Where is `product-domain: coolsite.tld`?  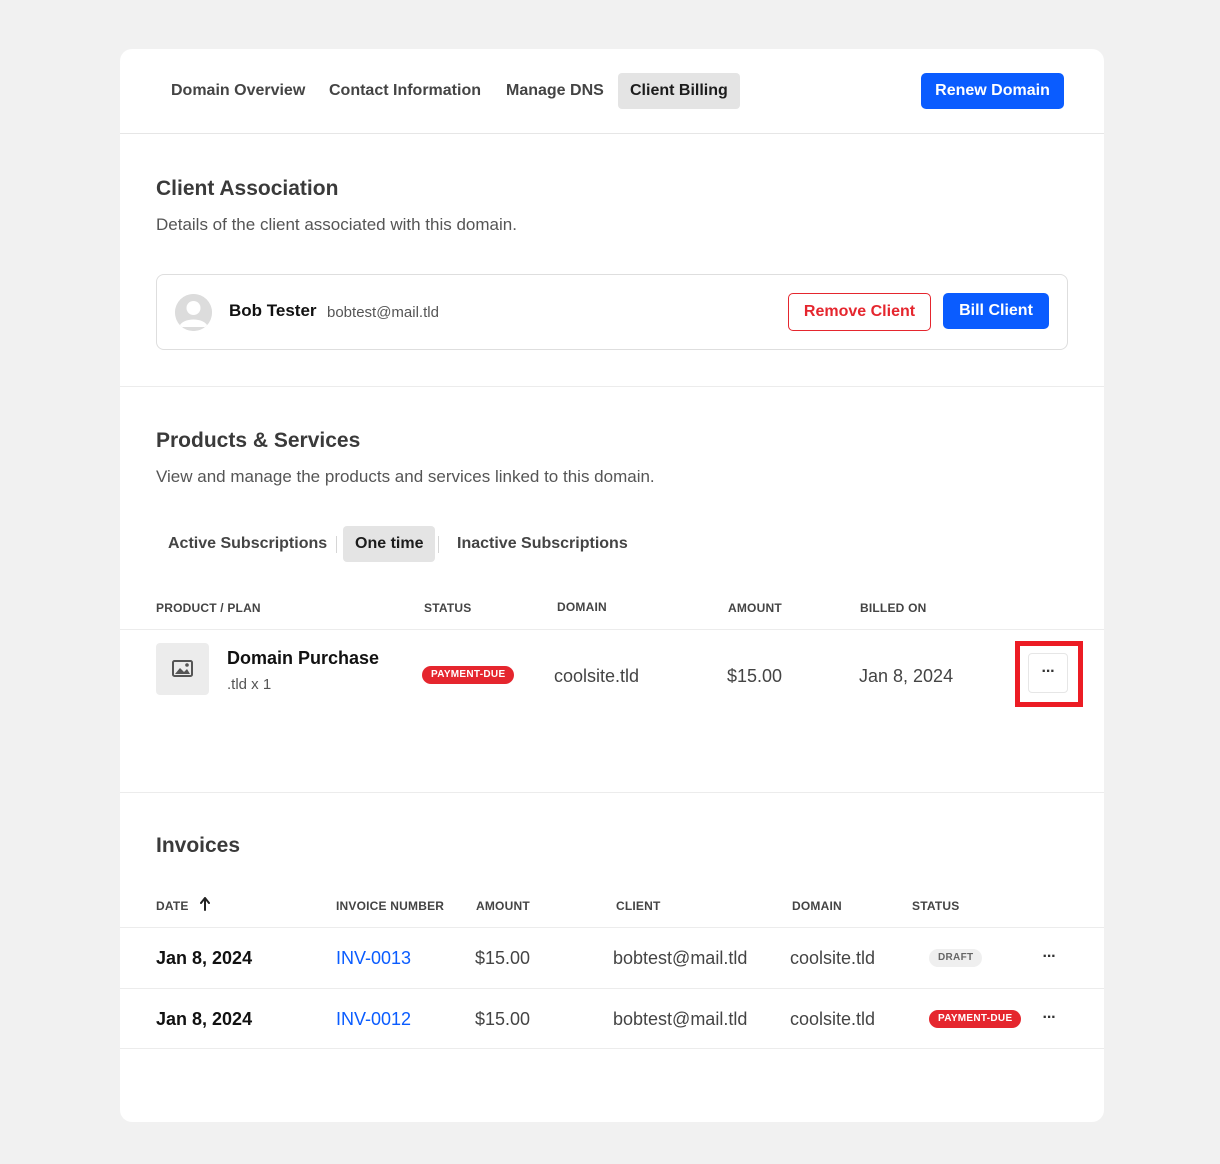
product-domain: coolsite.tld is located at coordinates (597, 676).